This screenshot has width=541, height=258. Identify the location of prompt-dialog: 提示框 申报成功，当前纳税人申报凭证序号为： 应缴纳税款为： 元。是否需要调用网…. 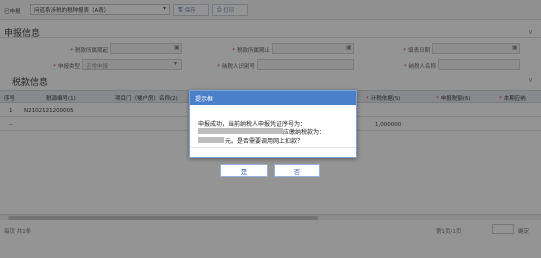
(273, 124).